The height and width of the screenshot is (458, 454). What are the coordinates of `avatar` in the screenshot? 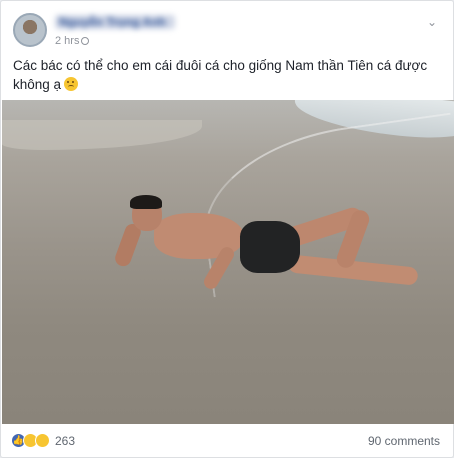 It's located at (30, 30).